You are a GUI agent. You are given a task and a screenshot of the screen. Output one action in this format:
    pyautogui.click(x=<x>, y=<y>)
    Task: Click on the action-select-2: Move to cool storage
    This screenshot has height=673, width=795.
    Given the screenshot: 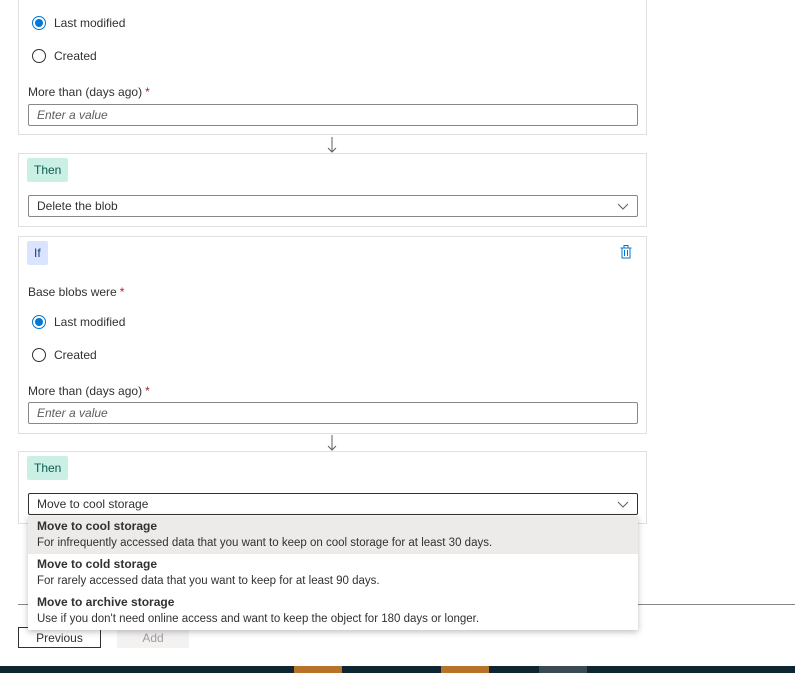 What is the action you would take?
    pyautogui.click(x=333, y=504)
    